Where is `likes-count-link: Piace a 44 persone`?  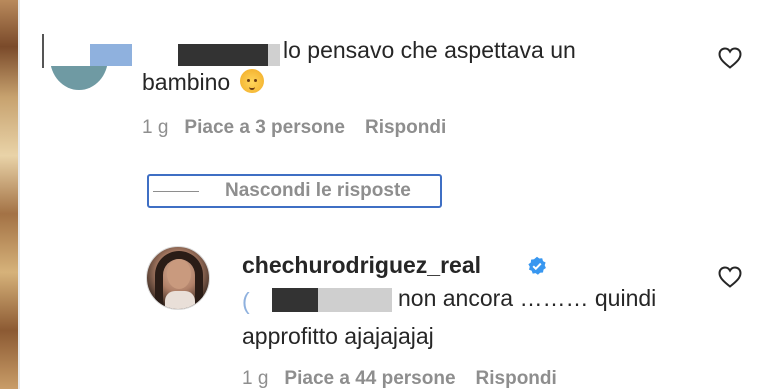
likes-count-link: Piace a 44 persone is located at coordinates (369, 378).